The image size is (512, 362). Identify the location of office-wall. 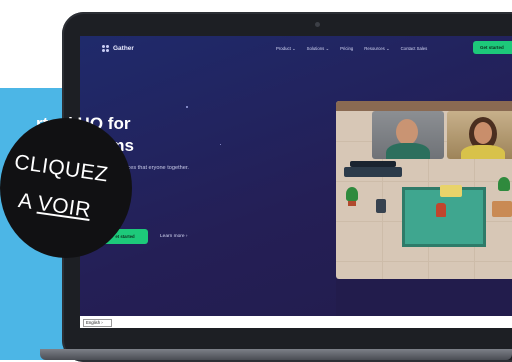
(424, 106).